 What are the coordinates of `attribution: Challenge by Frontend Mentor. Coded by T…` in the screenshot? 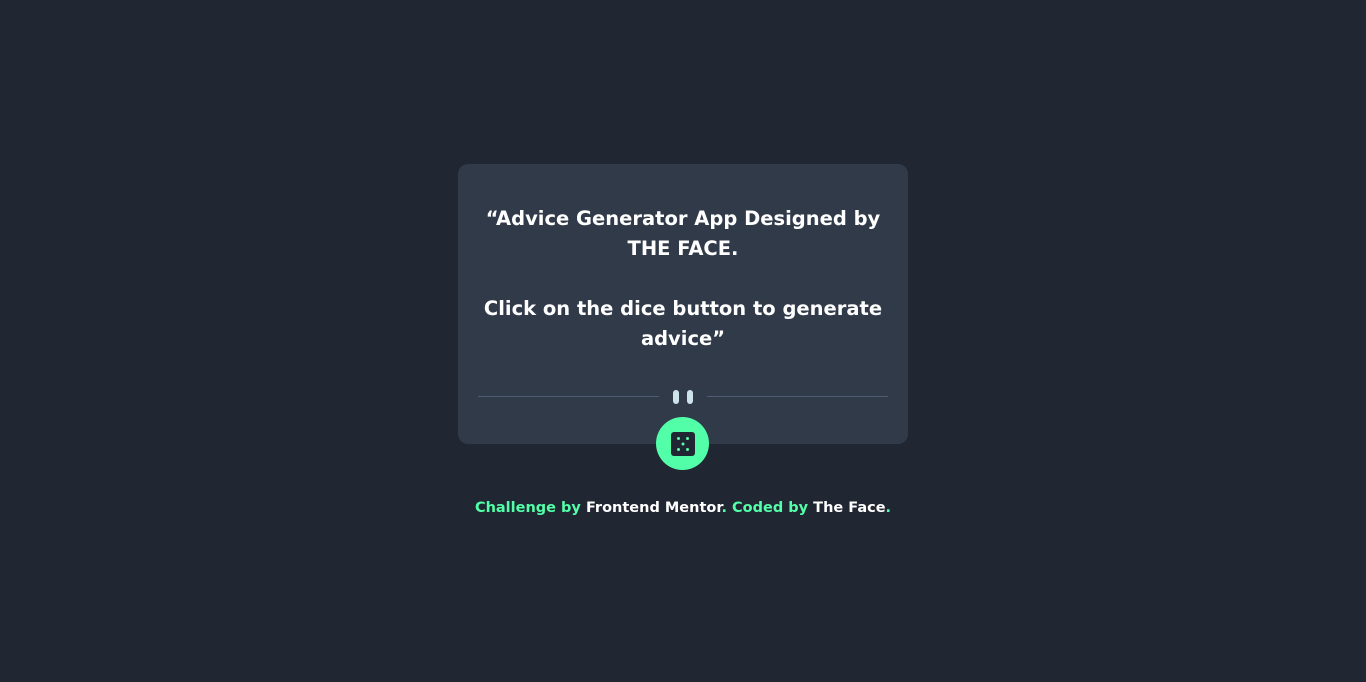 It's located at (683, 508).